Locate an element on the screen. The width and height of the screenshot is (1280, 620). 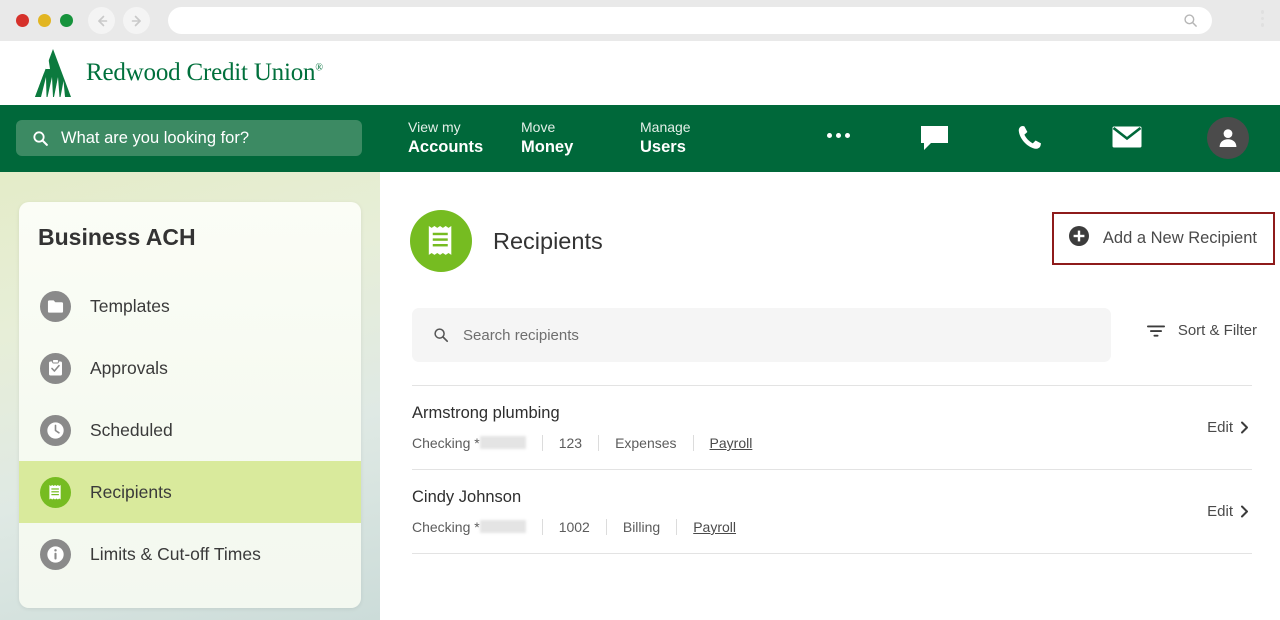
window-traffic-lights is located at coordinates (44, 20).